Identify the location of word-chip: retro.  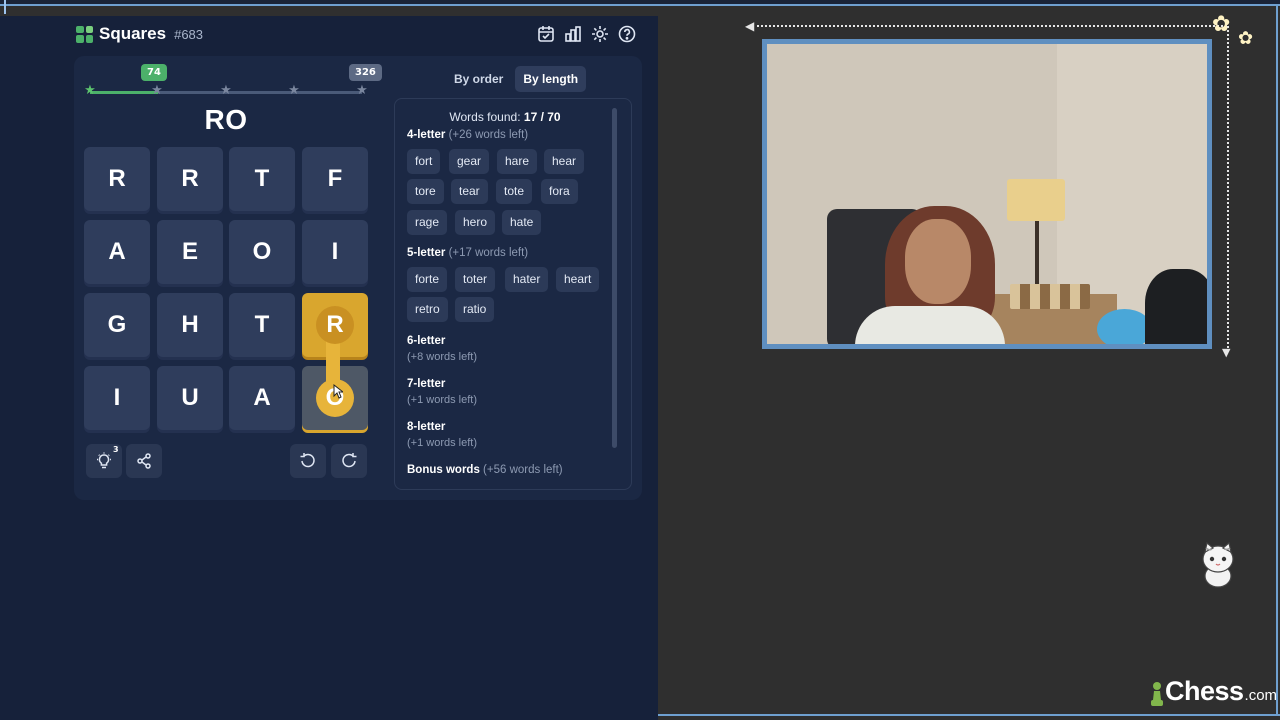
(427, 309).